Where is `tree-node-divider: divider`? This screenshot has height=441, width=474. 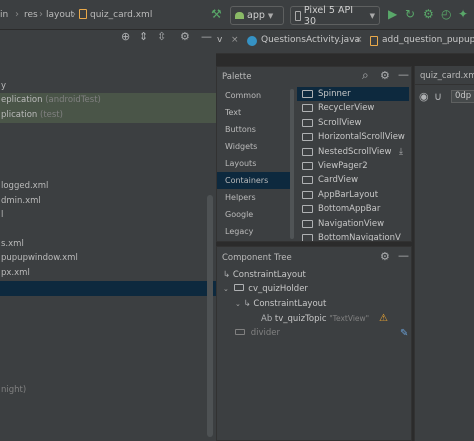
tree-node-divider: divider is located at coordinates (257, 333).